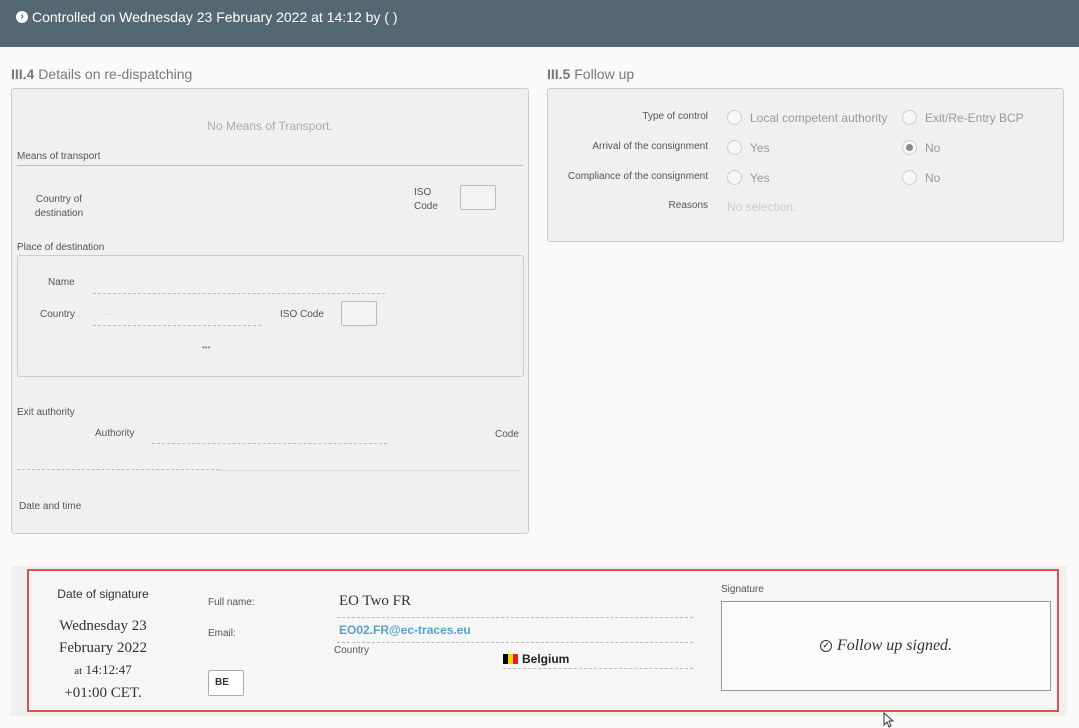  Describe the element at coordinates (50, 506) in the screenshot. I see `date-time-label: Date and time` at that location.